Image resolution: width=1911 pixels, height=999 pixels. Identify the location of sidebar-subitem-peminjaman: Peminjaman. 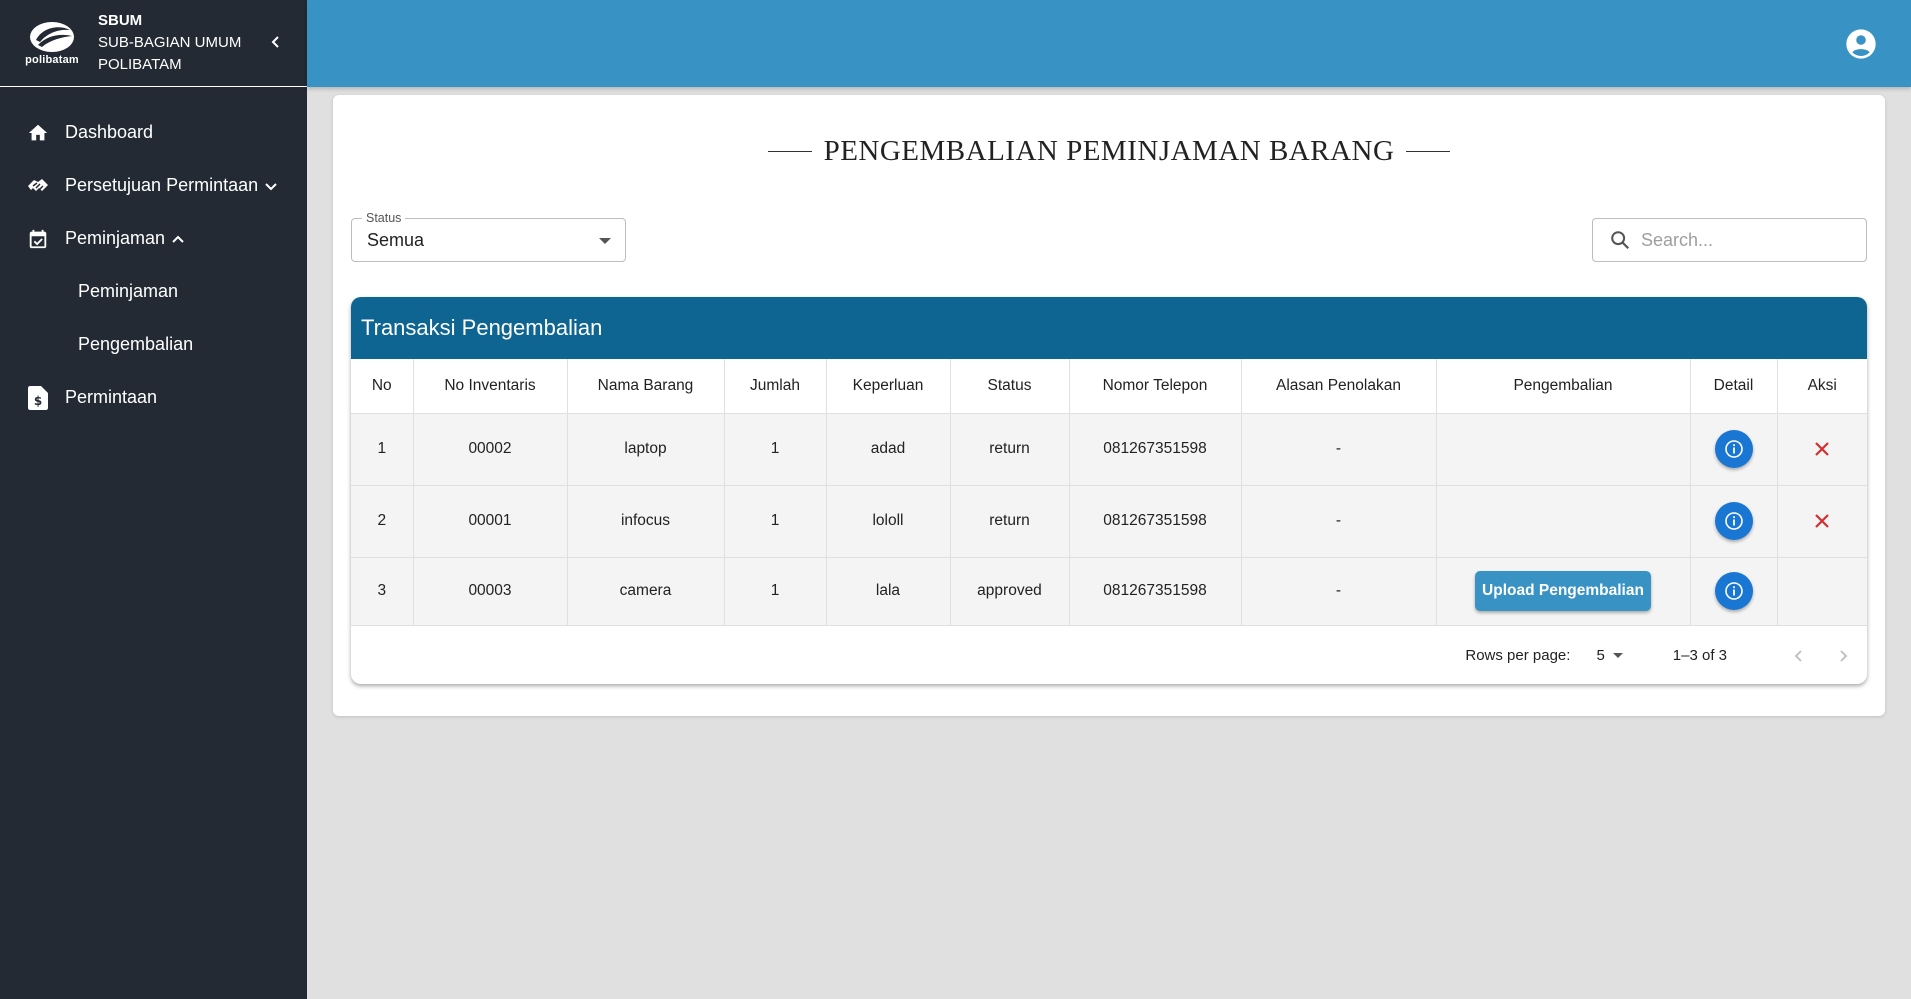
(153, 291).